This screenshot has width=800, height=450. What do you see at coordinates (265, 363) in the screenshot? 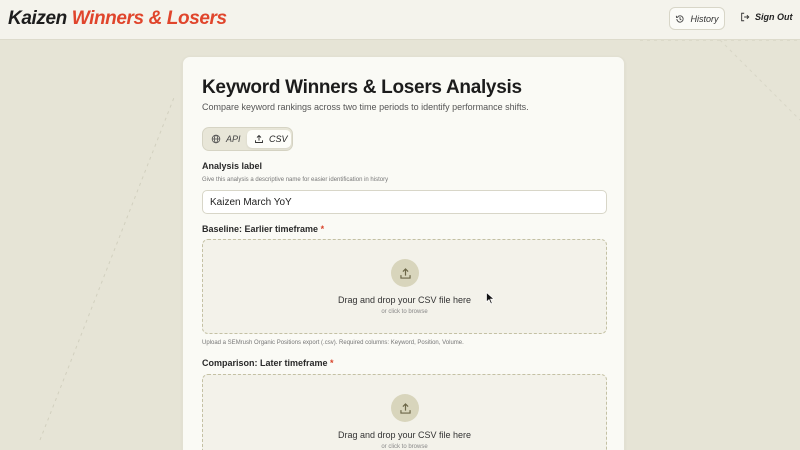
I see `comparison-label-text: Comparison: Later timeframe` at bounding box center [265, 363].